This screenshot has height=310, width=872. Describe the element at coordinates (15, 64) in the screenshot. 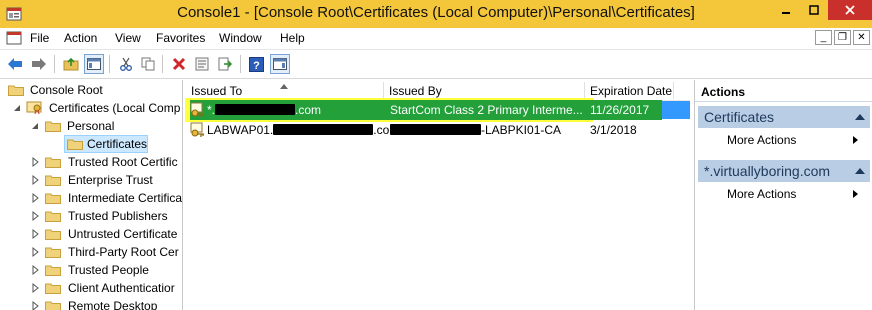

I see `back-arrow-icon` at that location.